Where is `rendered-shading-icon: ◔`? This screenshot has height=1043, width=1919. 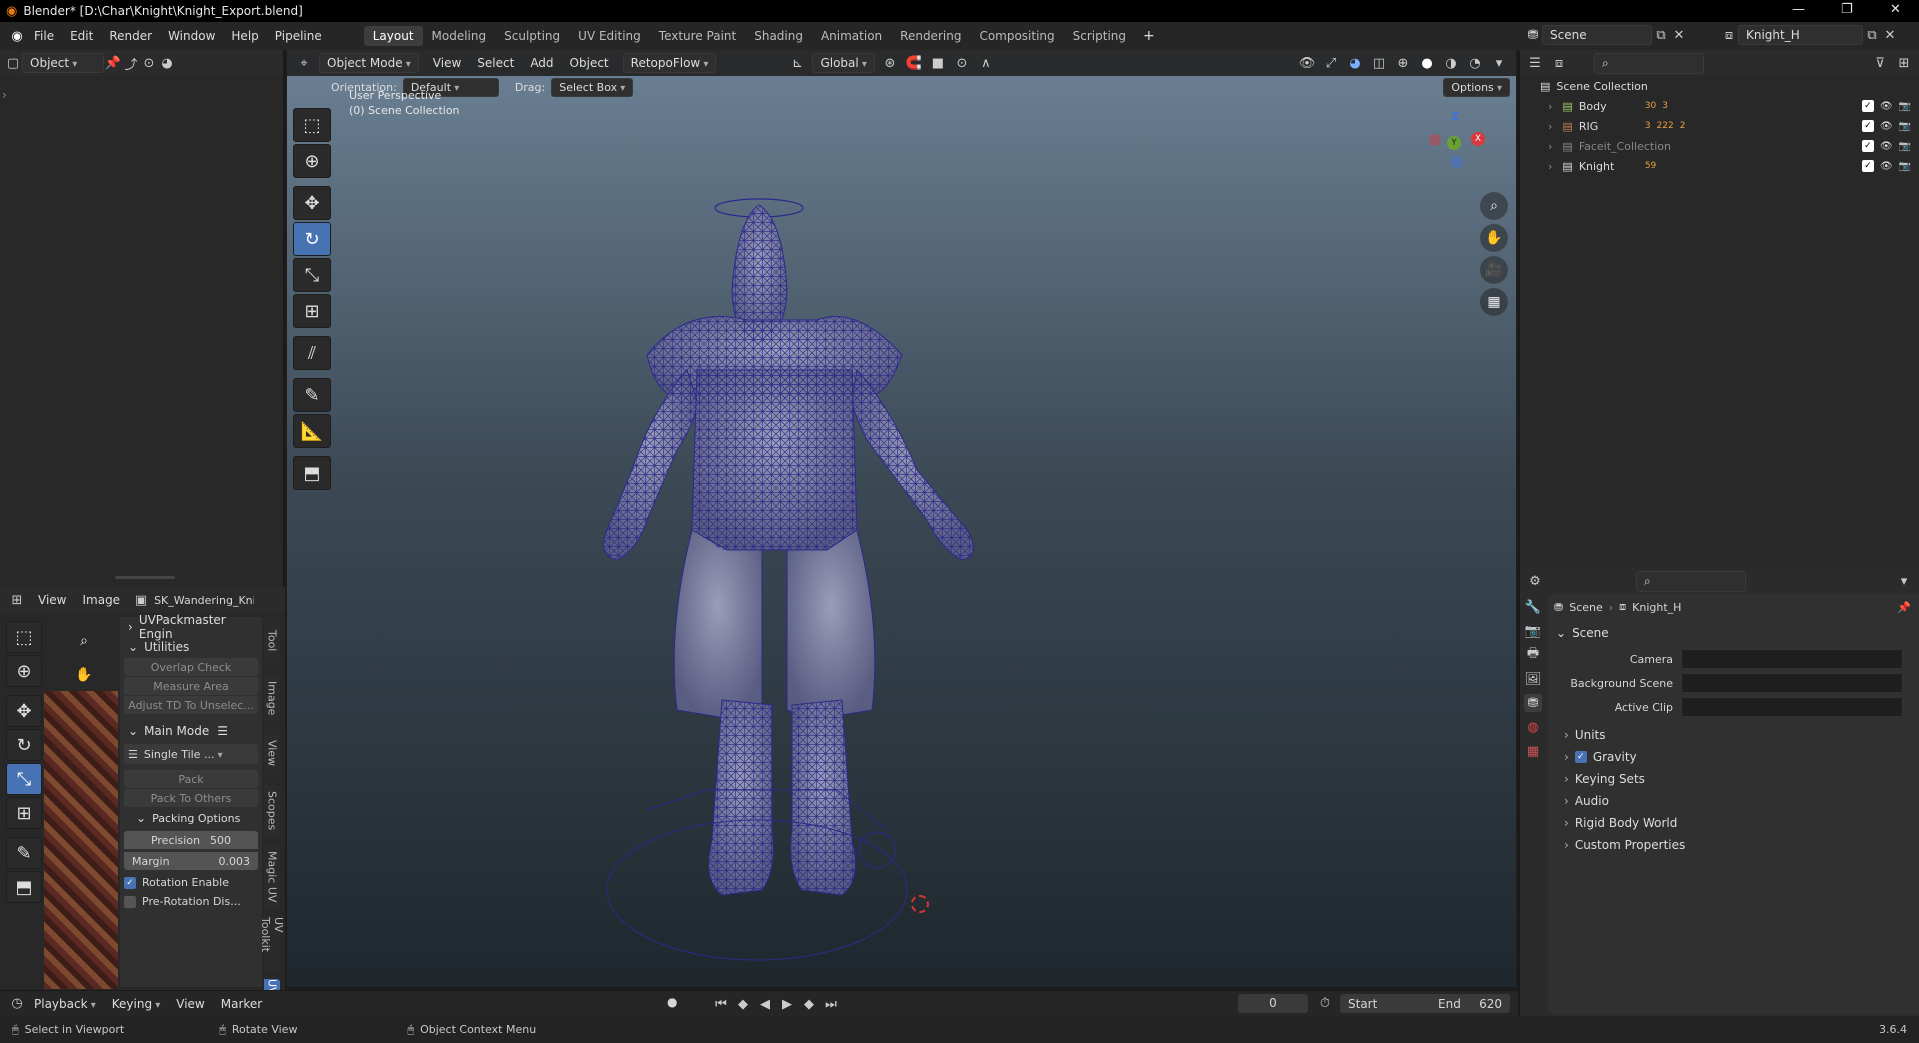 rendered-shading-icon: ◔ is located at coordinates (1475, 63).